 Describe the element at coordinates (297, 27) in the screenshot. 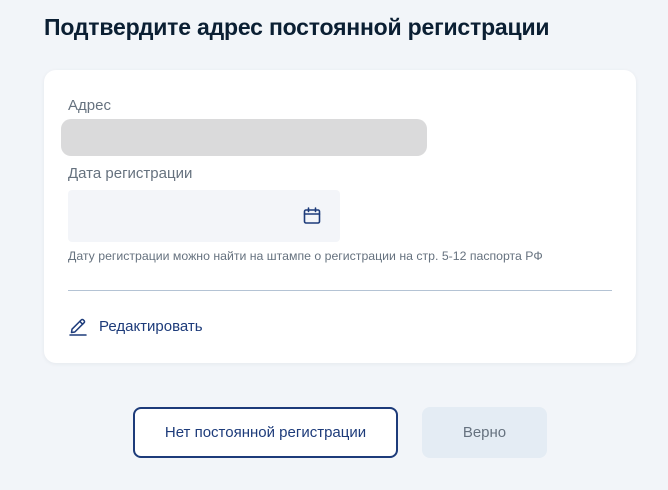

I see `page-title: Подтвердите адрес постоянной регистрации` at that location.